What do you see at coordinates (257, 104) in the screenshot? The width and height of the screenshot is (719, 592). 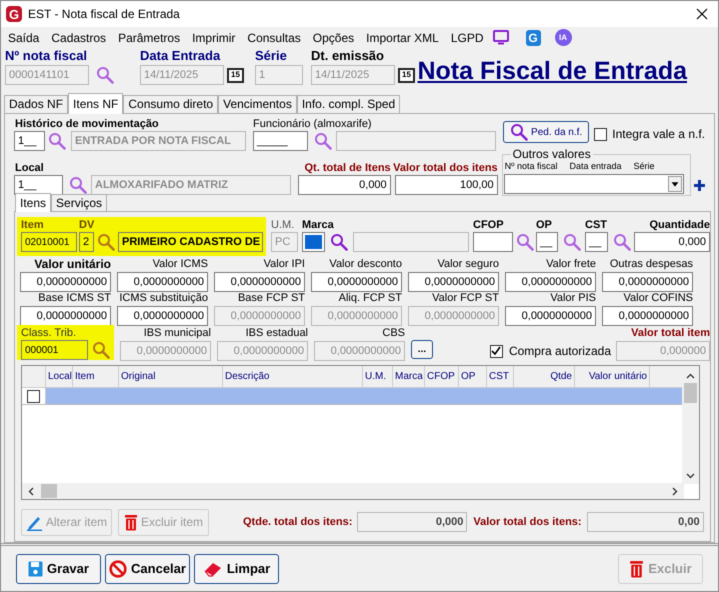 I see `tab: Vencimentos` at bounding box center [257, 104].